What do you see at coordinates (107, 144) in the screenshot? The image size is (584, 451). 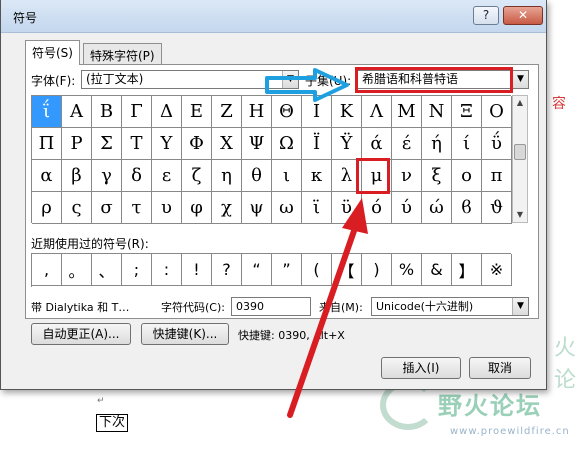 I see `symbol-cell: Σ` at bounding box center [107, 144].